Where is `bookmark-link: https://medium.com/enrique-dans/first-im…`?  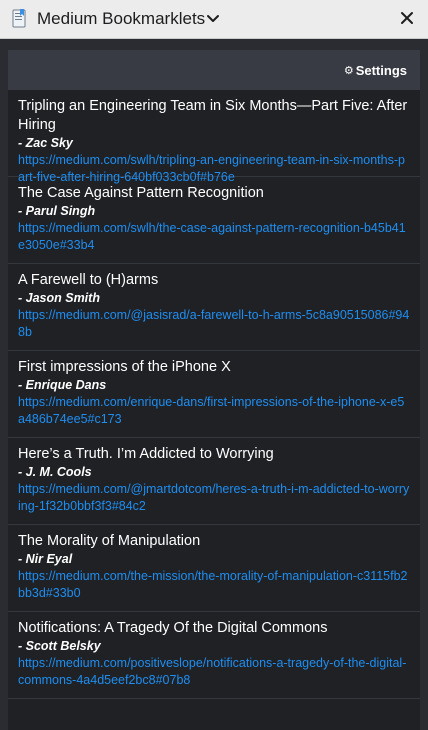
bookmark-link: https://medium.com/enrique-dans/first-im… is located at coordinates (214, 411).